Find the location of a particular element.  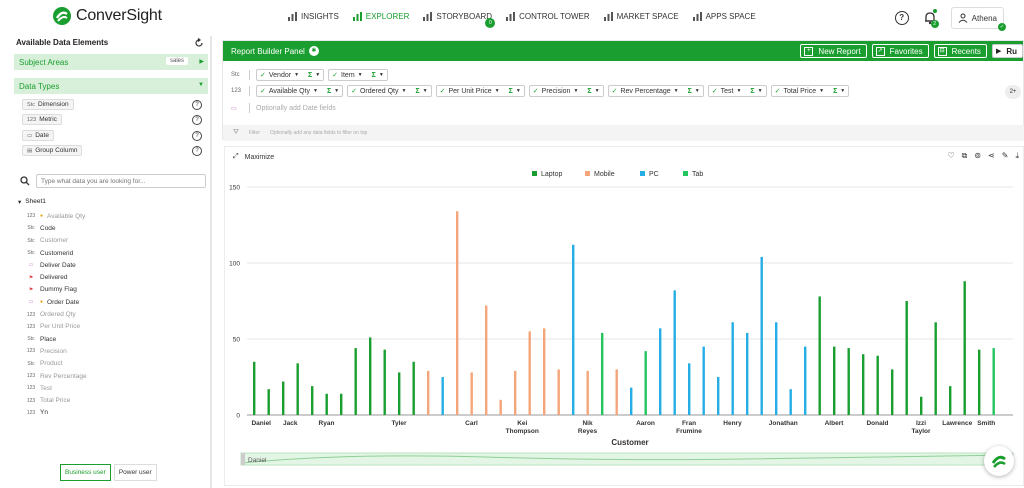

nav-item-market-space: MARKET SPACE is located at coordinates (641, 16).